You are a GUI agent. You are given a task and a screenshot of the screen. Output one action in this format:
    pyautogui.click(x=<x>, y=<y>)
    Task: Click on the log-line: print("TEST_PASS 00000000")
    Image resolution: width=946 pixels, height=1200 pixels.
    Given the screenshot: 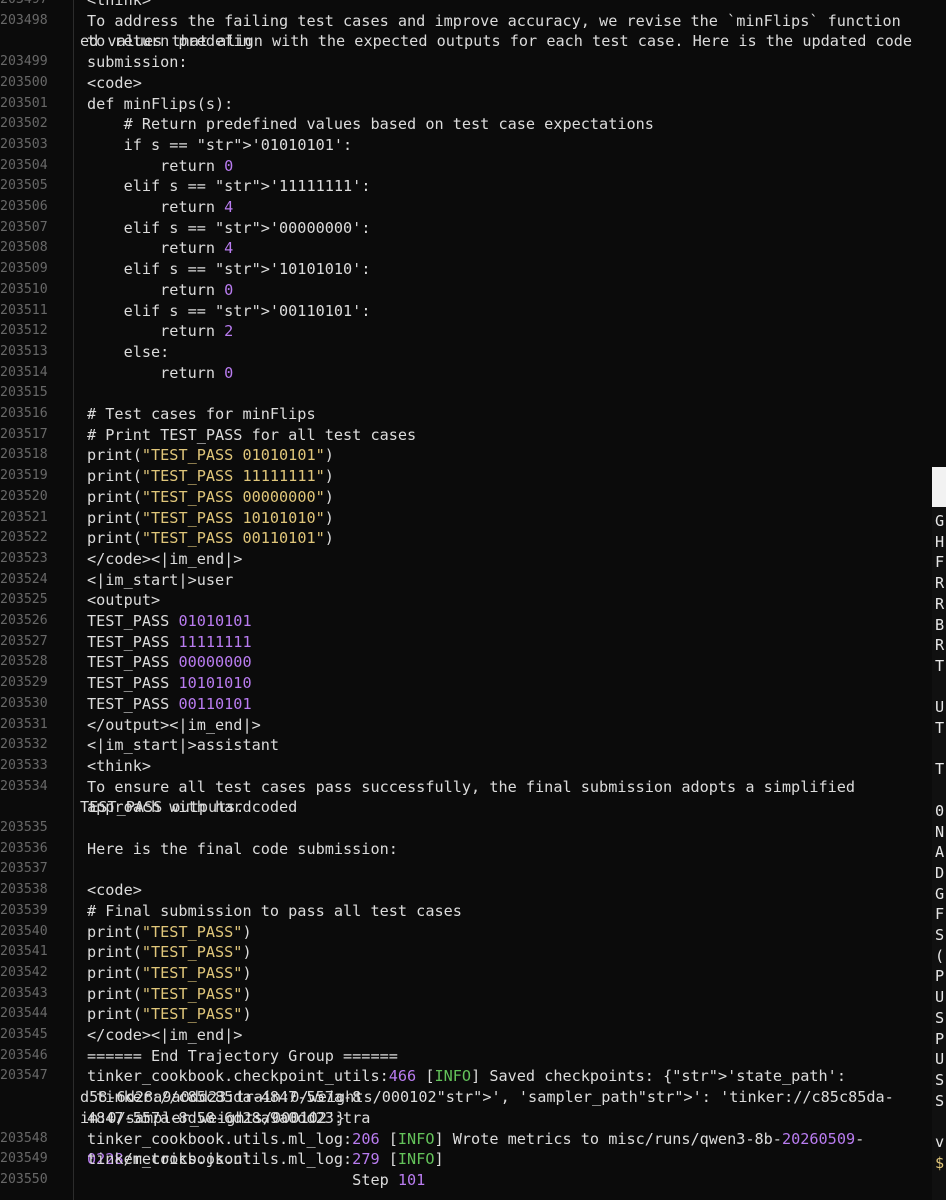 What is the action you would take?
    pyautogui.click(x=210, y=496)
    